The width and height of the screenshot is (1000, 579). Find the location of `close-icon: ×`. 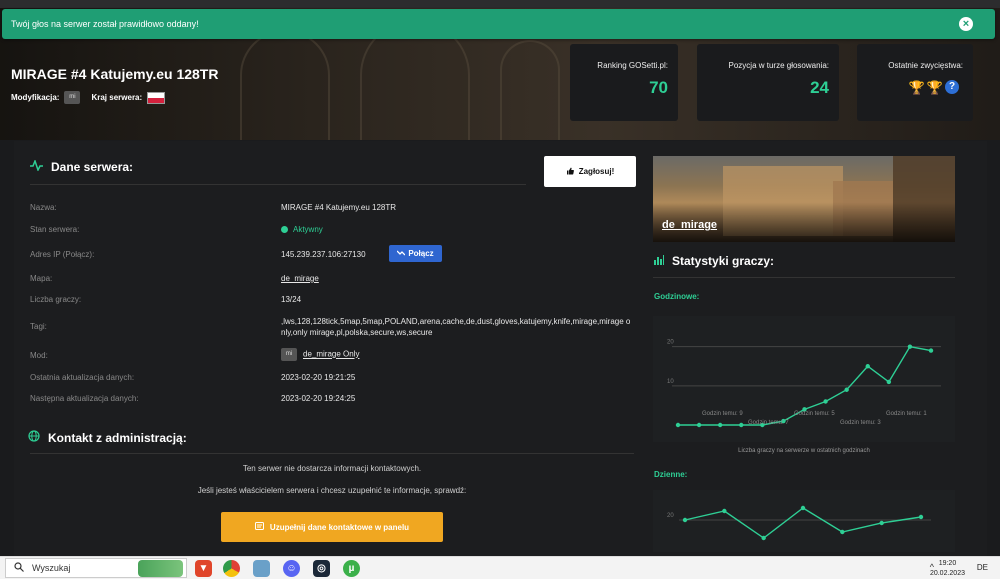

close-icon: × is located at coordinates (966, 24).